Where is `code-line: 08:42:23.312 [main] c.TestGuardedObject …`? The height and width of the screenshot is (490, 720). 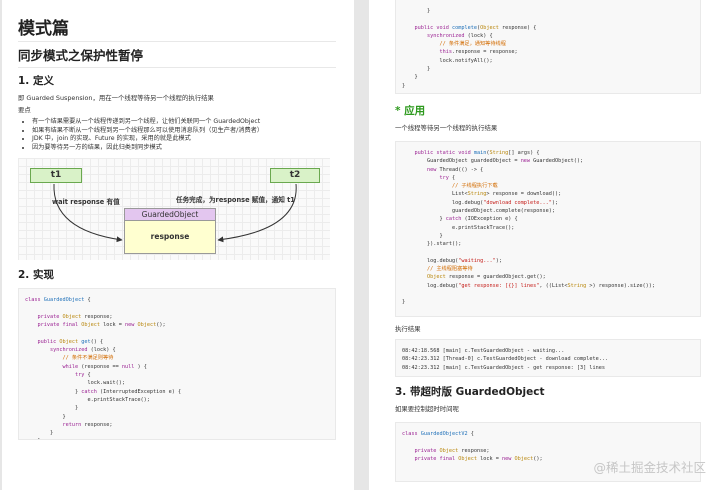
code-line: 08:42:23.312 [main] c.TestGuardedObject … is located at coordinates (504, 367).